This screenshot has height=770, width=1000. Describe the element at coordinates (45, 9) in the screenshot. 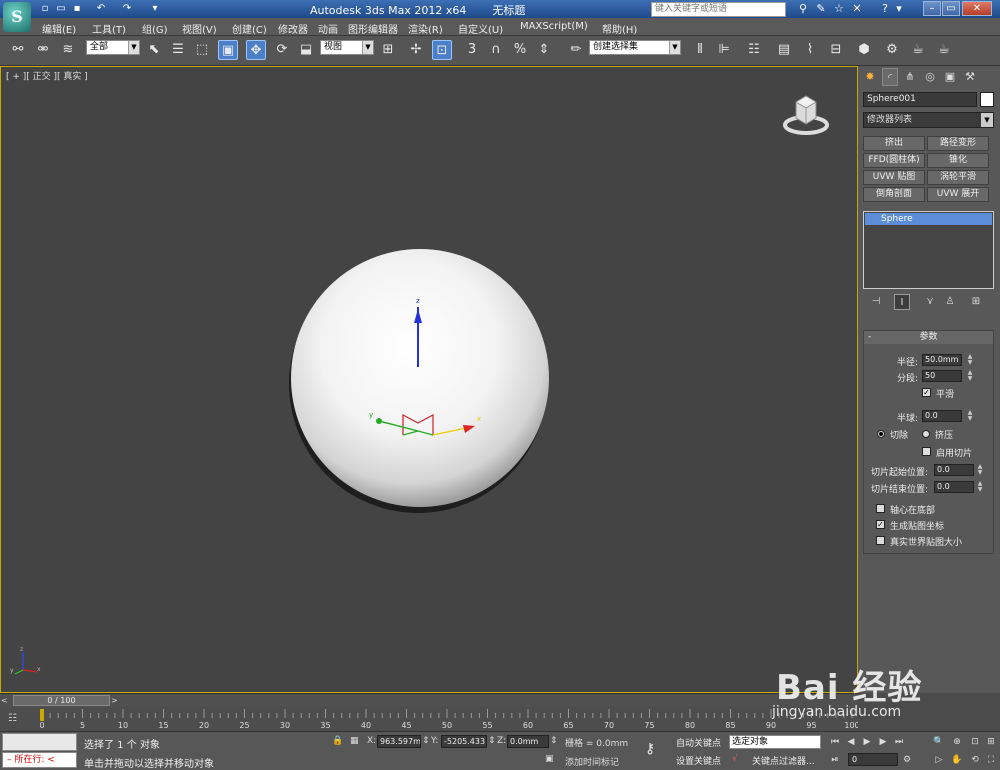

I see `new-file-icon: ▫` at that location.